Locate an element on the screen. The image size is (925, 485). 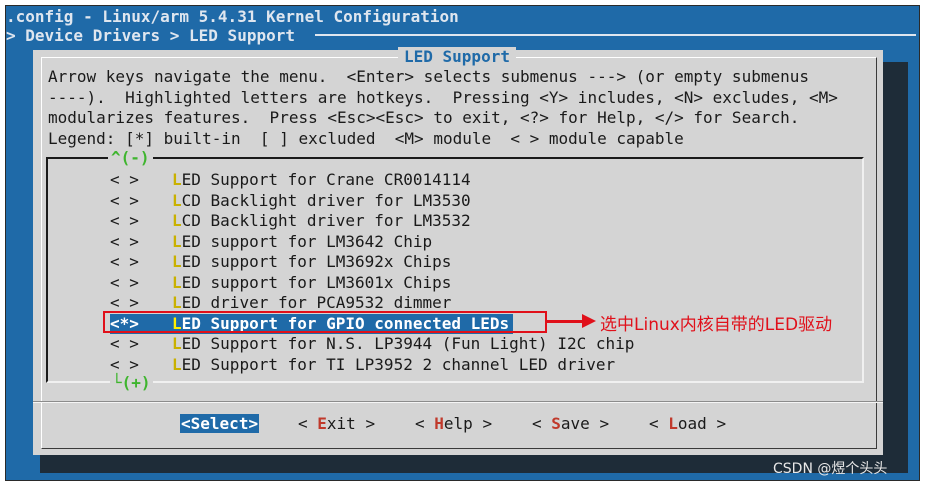
button-hotkey: H is located at coordinates (439, 423).